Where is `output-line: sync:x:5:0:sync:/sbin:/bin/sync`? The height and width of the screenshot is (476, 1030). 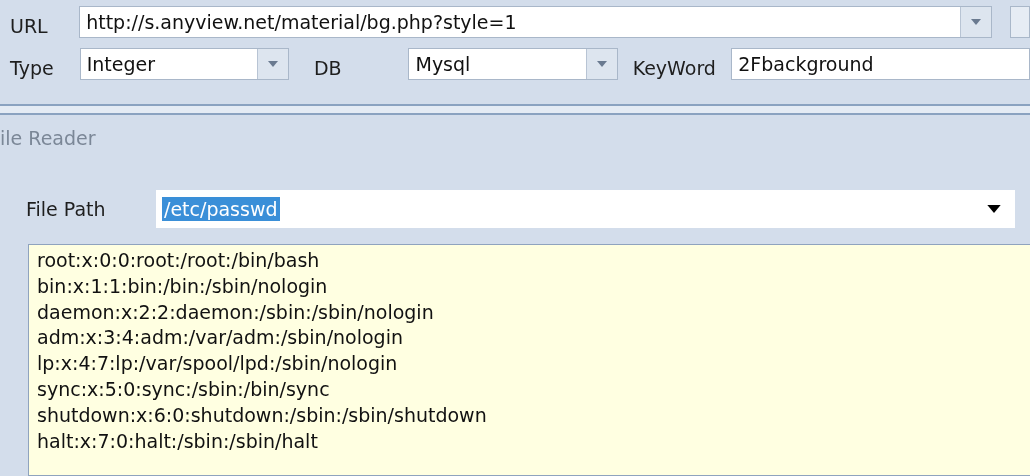 output-line: sync:x:5:0:sync:/sbin:/bin/sync is located at coordinates (184, 389).